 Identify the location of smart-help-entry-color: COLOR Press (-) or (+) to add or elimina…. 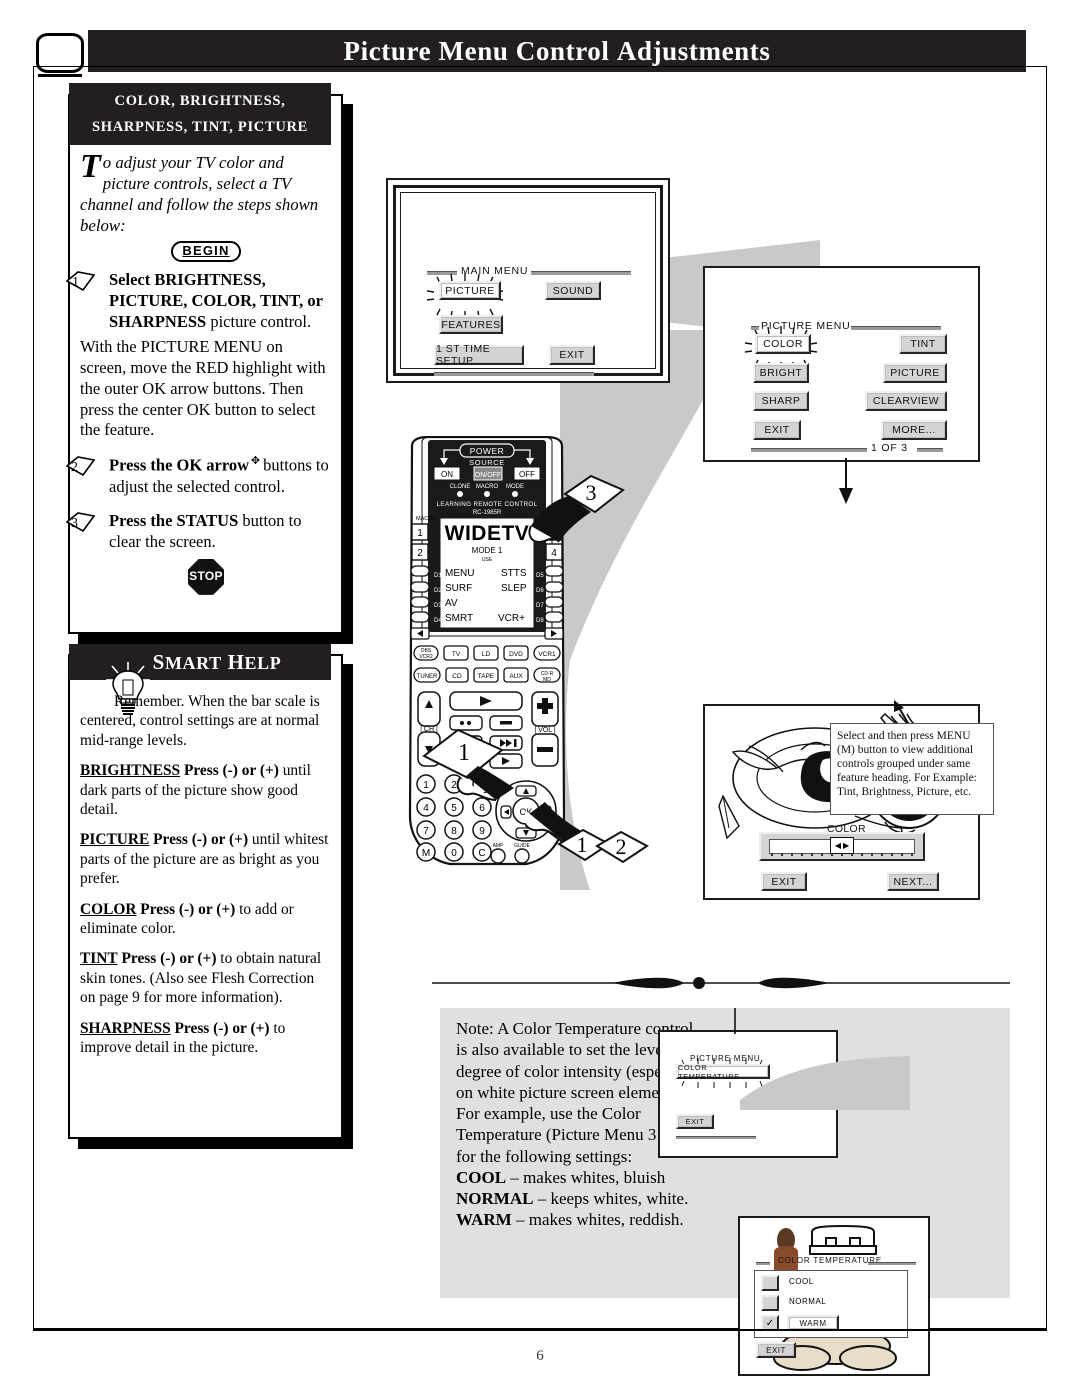
(206, 919).